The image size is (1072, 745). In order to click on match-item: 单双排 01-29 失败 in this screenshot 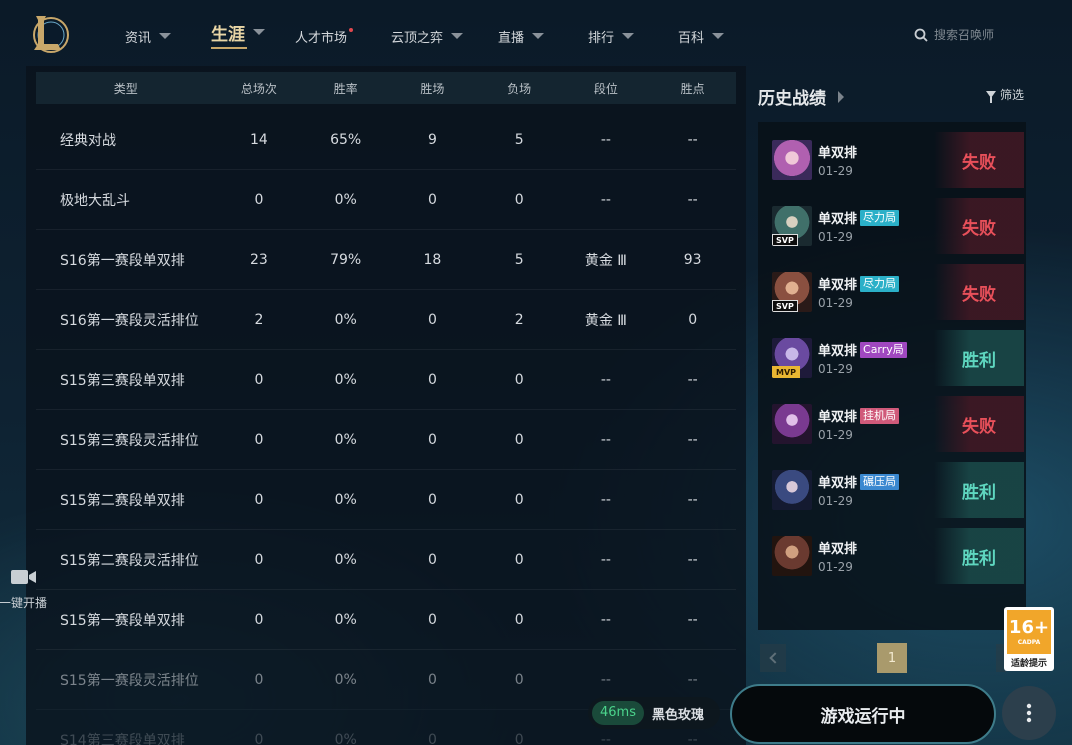, I will do `click(895, 160)`.